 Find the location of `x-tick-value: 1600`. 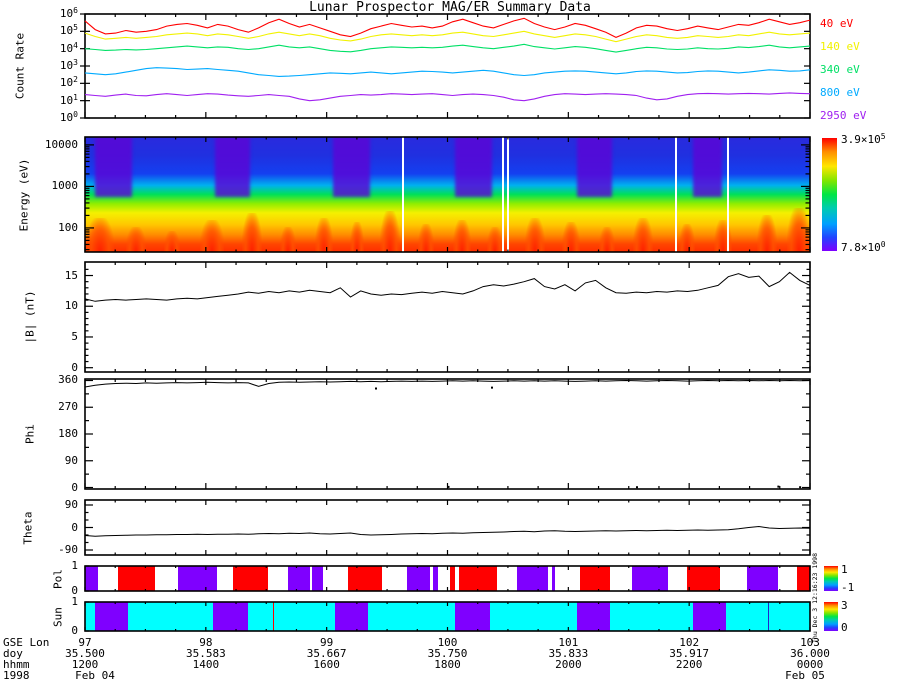

x-tick-value: 1600 is located at coordinates (326, 664).